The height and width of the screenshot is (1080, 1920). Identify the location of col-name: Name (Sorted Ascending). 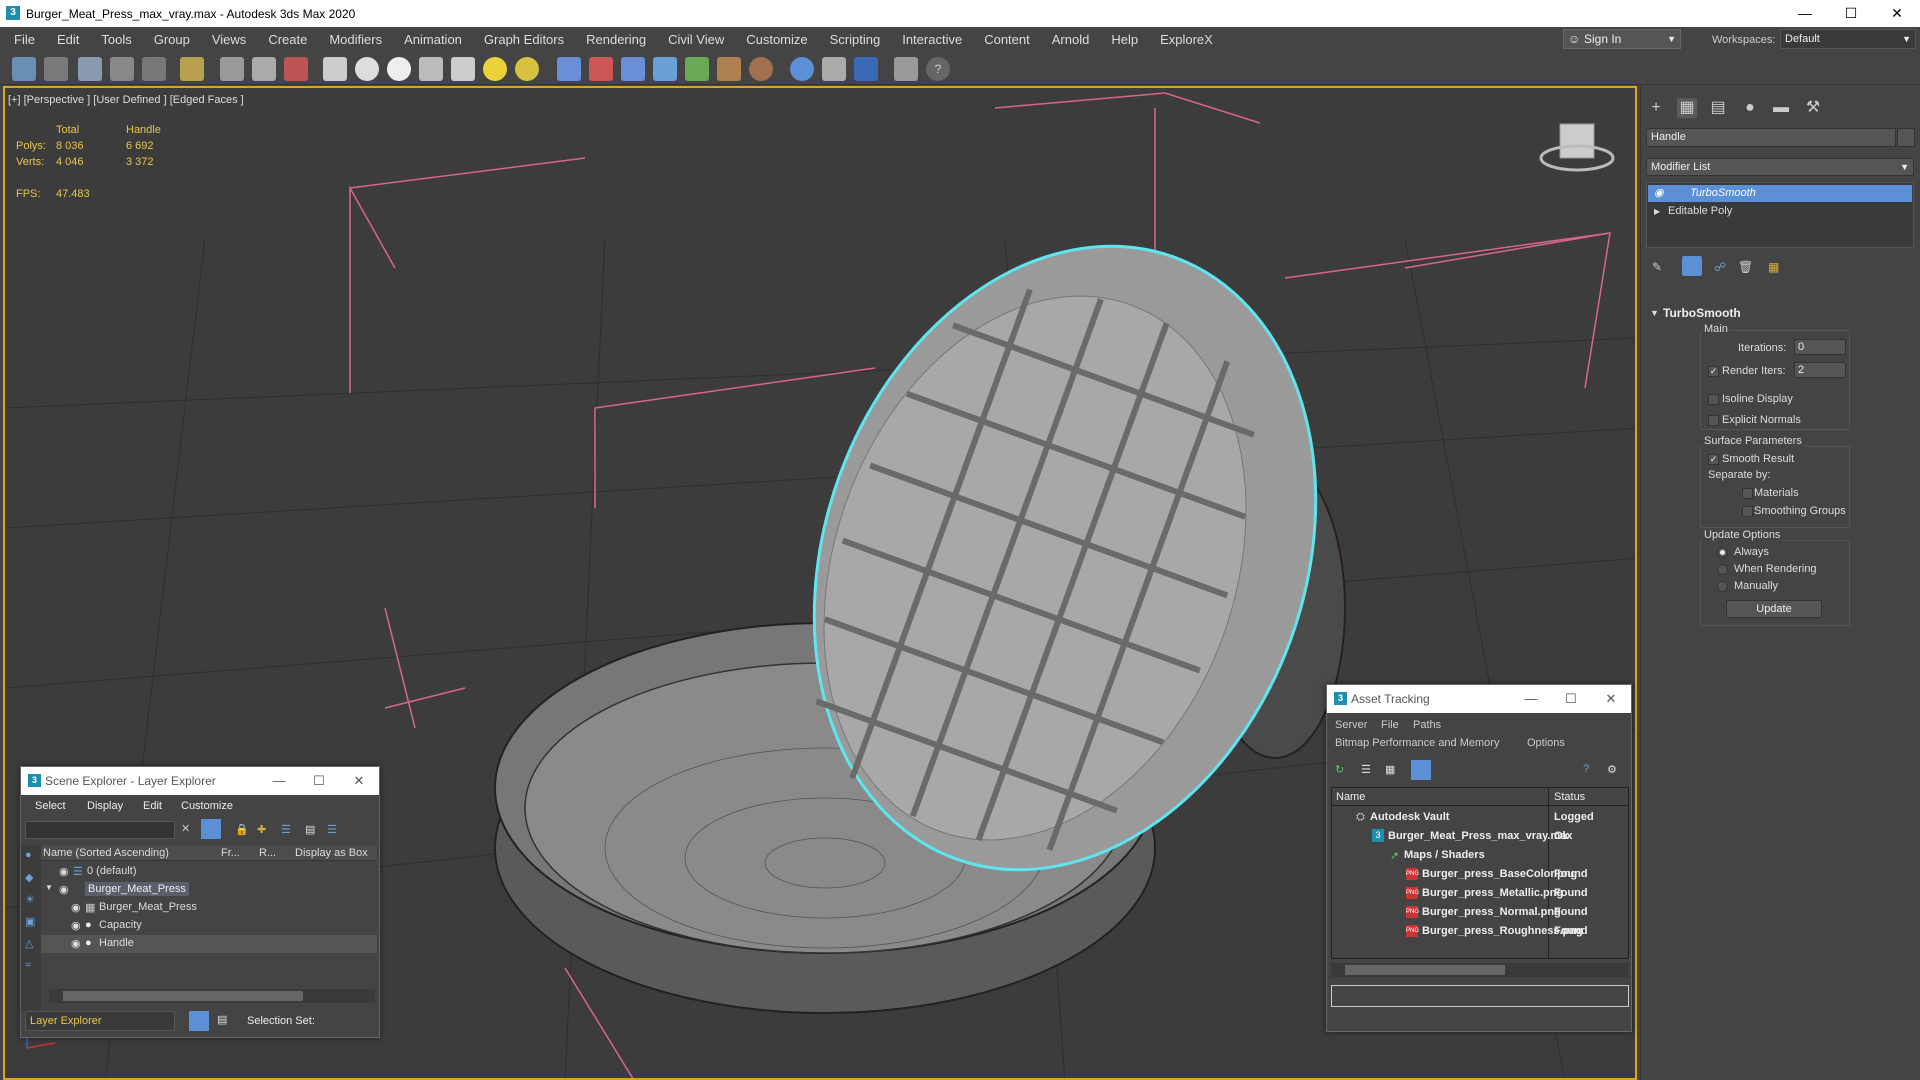
(106, 853).